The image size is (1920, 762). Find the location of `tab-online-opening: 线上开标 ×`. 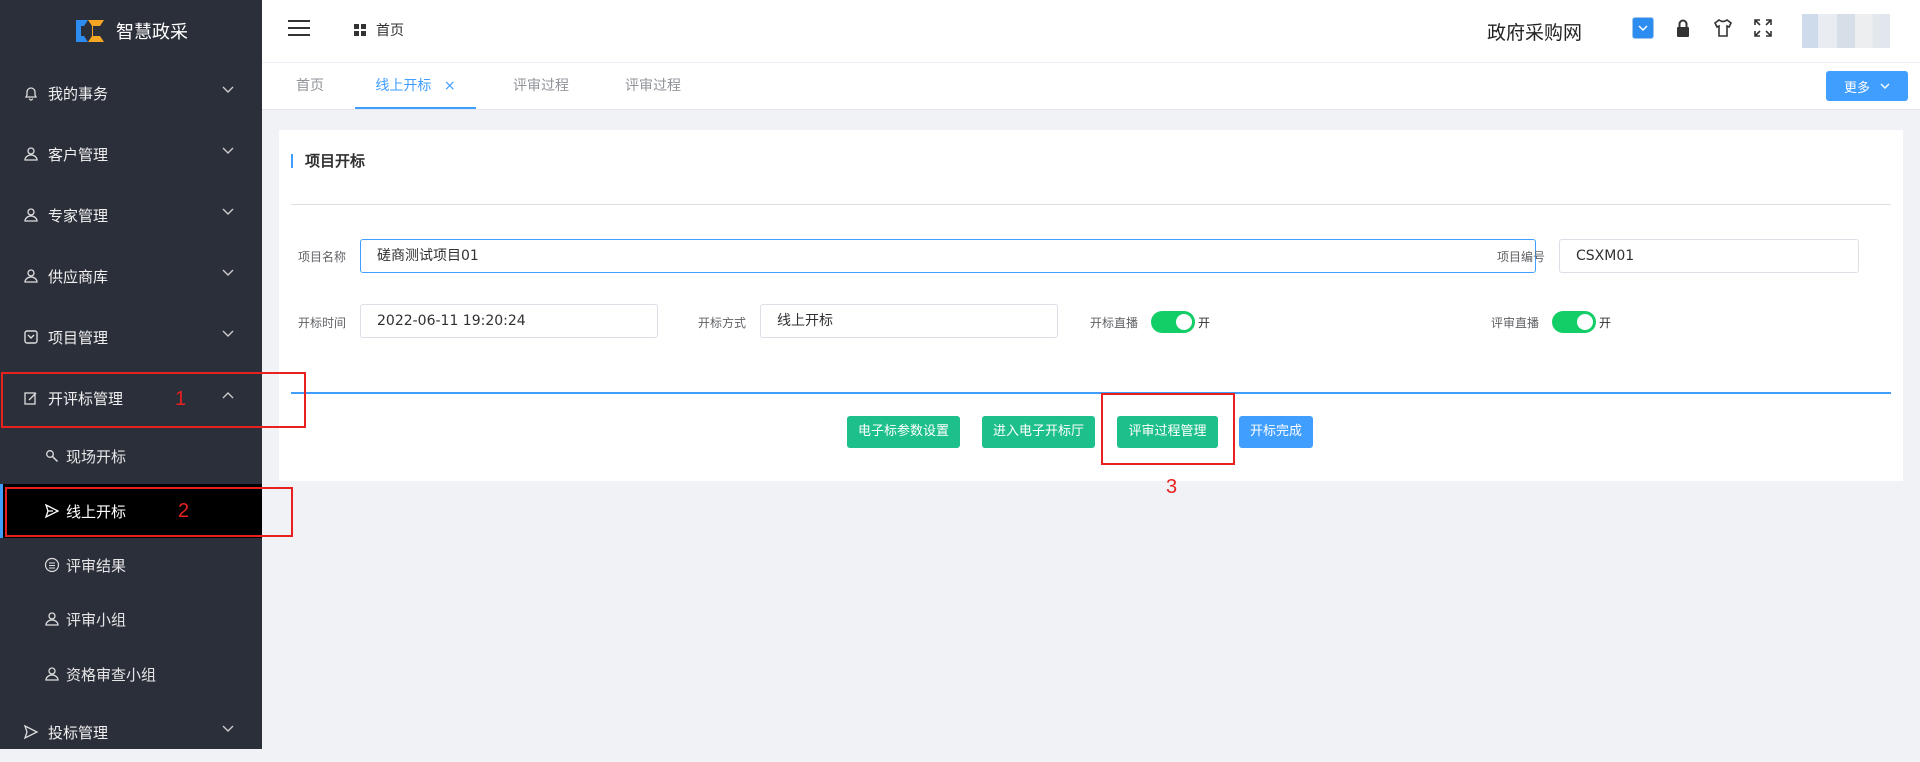

tab-online-opening: 线上开标 × is located at coordinates (415, 86).